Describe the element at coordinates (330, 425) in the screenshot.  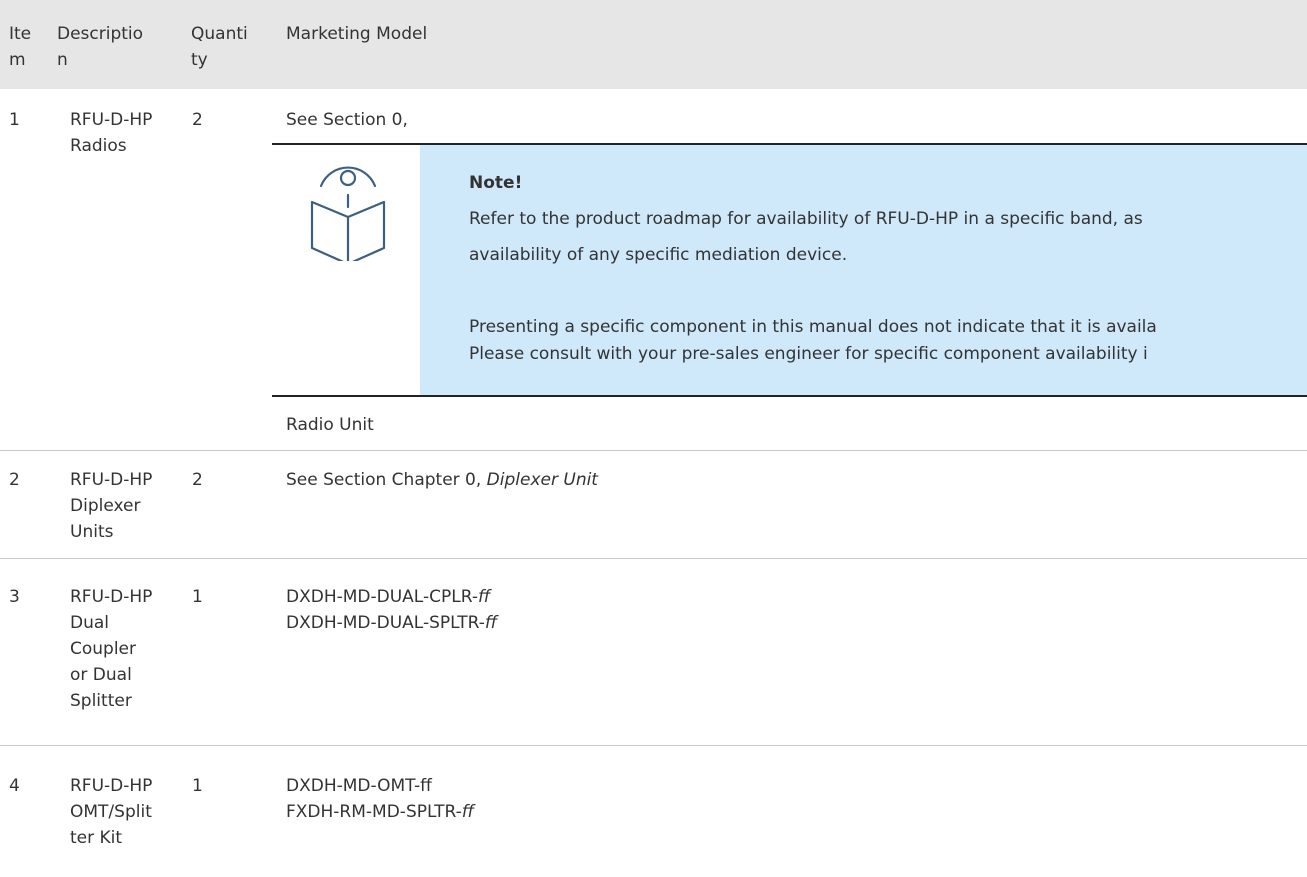
I see `row1-model-after: Radio Unit` at that location.